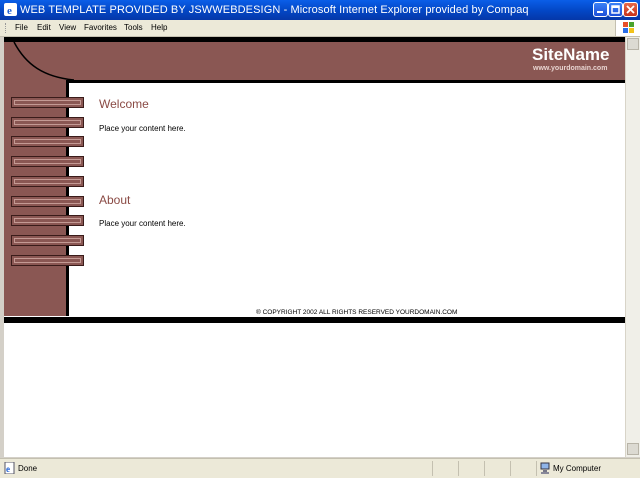 The height and width of the screenshot is (478, 640). I want to click on page-done-icon: e, so click(9, 468).